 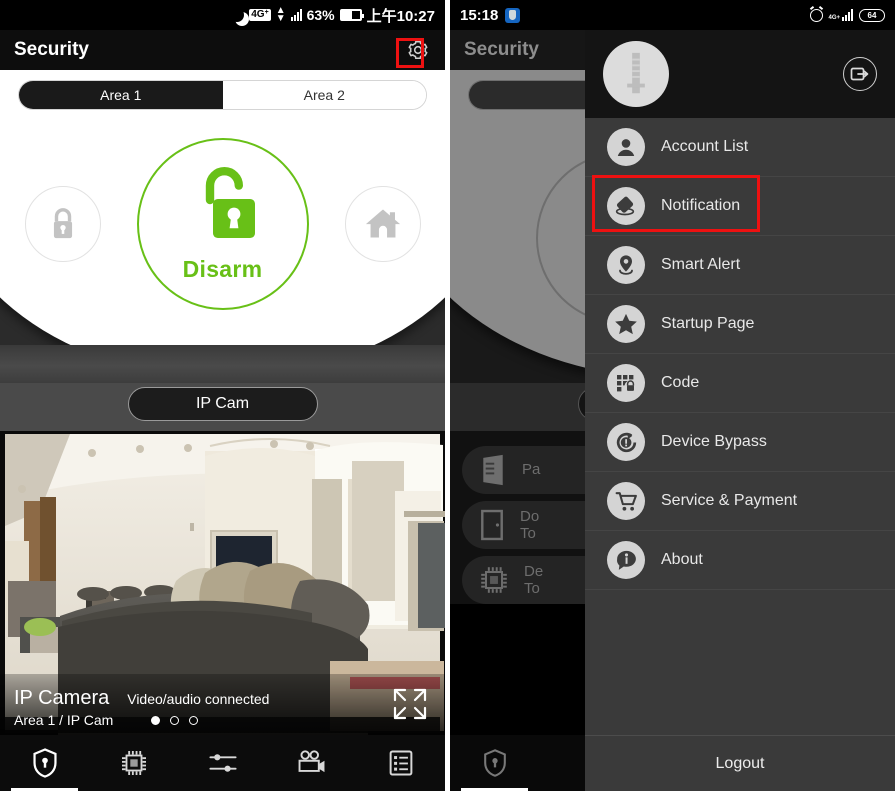 I want to click on door-icon, so click(x=492, y=525).